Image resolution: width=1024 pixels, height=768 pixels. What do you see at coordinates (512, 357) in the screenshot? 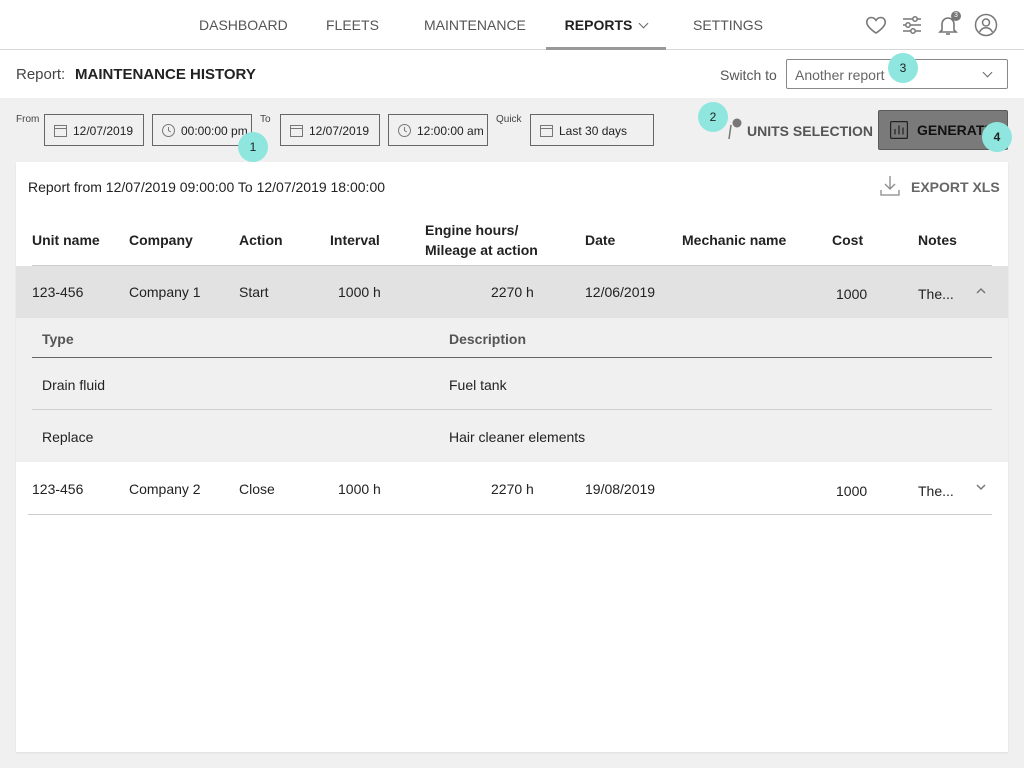
I see `detail-header-divider` at bounding box center [512, 357].